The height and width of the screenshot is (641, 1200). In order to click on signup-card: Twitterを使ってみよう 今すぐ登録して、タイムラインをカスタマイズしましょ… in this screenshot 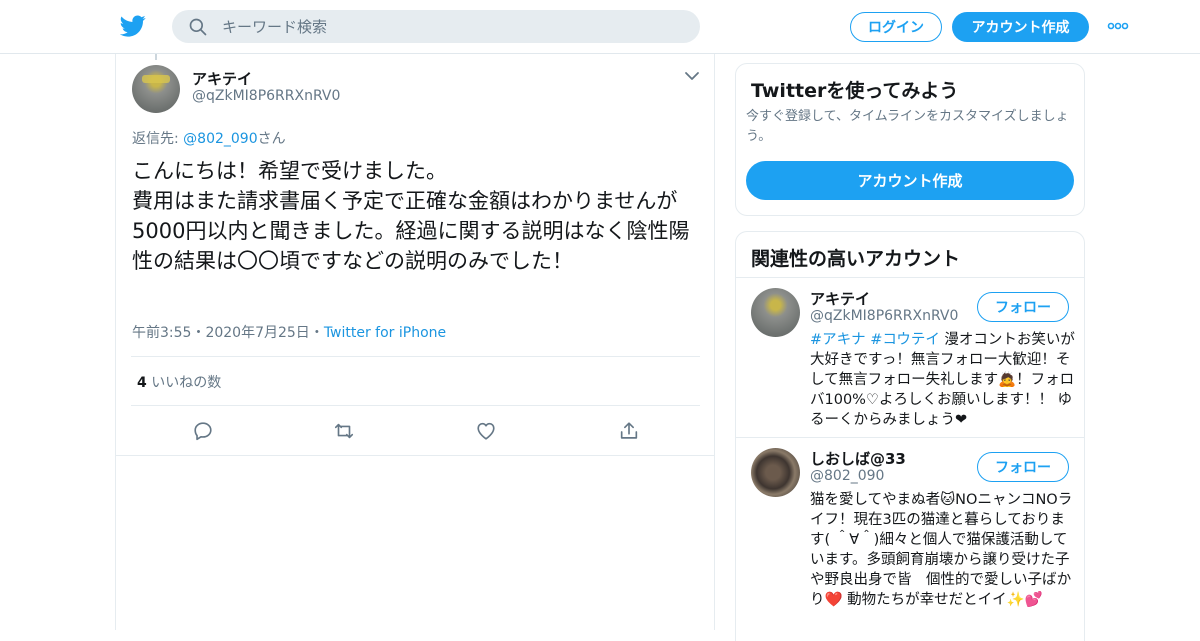, I will do `click(910, 139)`.